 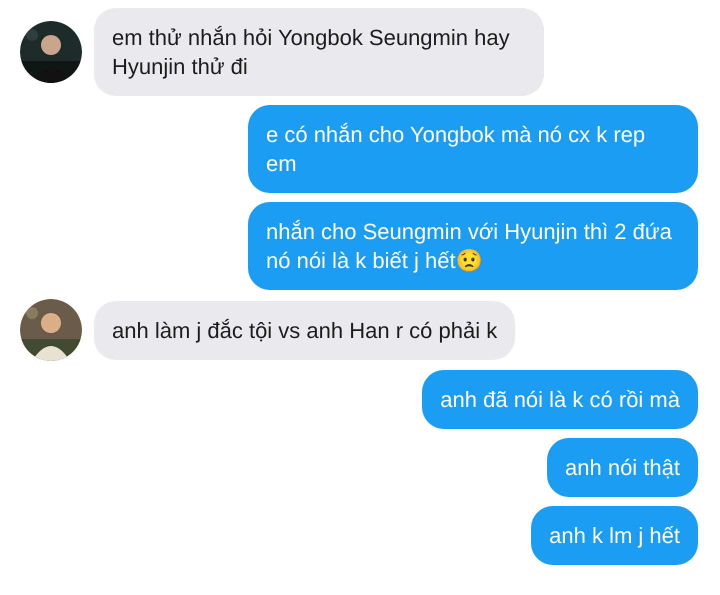 I want to click on message-bubble: anh đã nói là k có rồi mà, so click(x=560, y=399).